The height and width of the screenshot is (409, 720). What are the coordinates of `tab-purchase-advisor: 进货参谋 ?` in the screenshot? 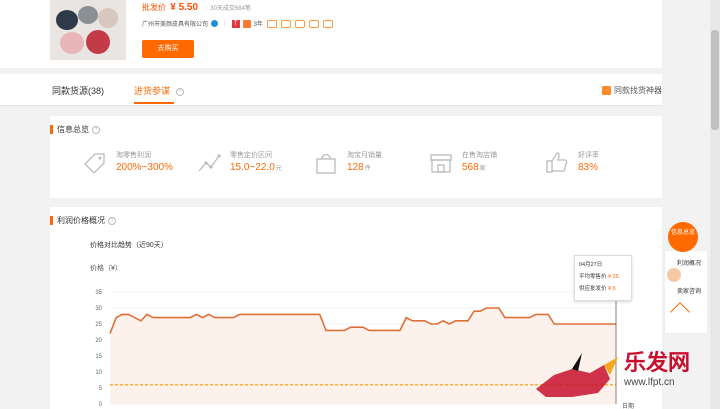 It's located at (159, 90).